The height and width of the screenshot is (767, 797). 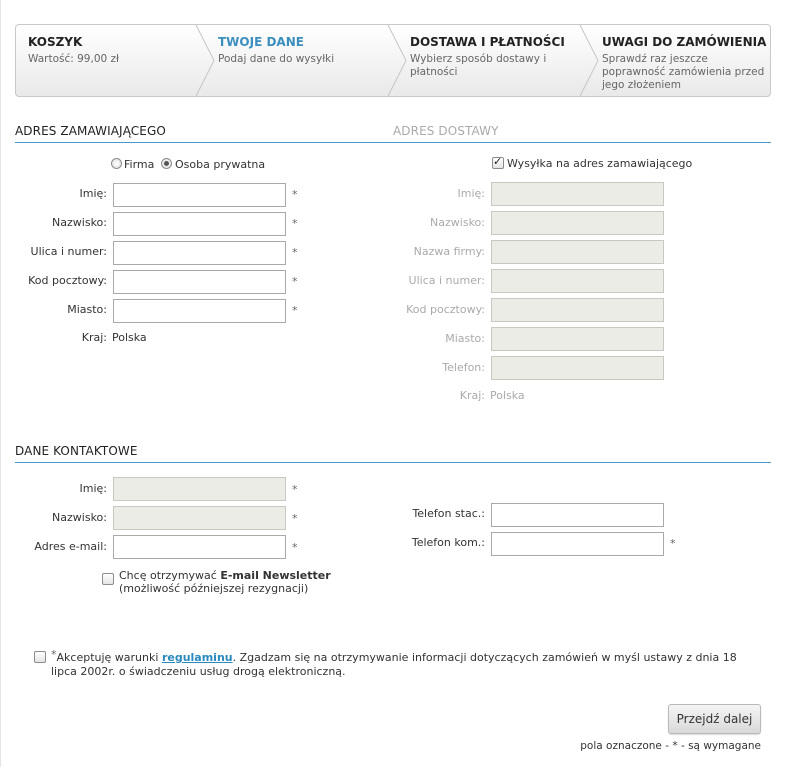 I want to click on shipping-company-label: Nazwa firmy:, so click(x=449, y=251).